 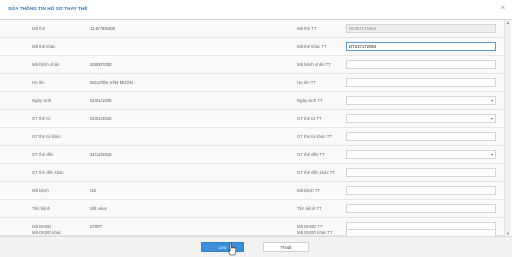 I want to click on disease-name-tt-label: Tên bệnh TT, so click(x=309, y=208).